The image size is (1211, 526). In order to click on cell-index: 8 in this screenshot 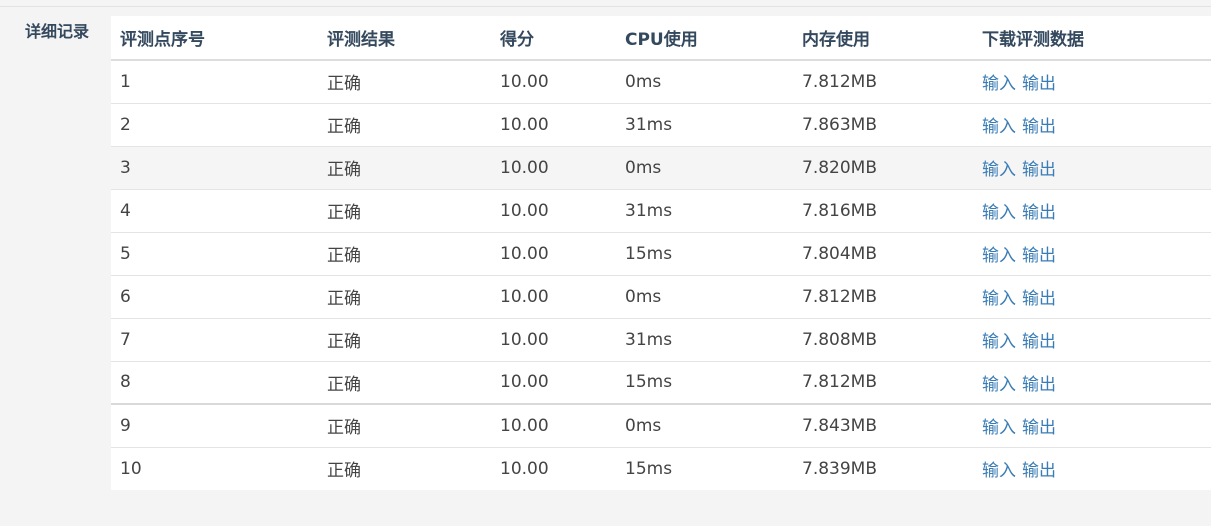, I will do `click(214, 382)`.